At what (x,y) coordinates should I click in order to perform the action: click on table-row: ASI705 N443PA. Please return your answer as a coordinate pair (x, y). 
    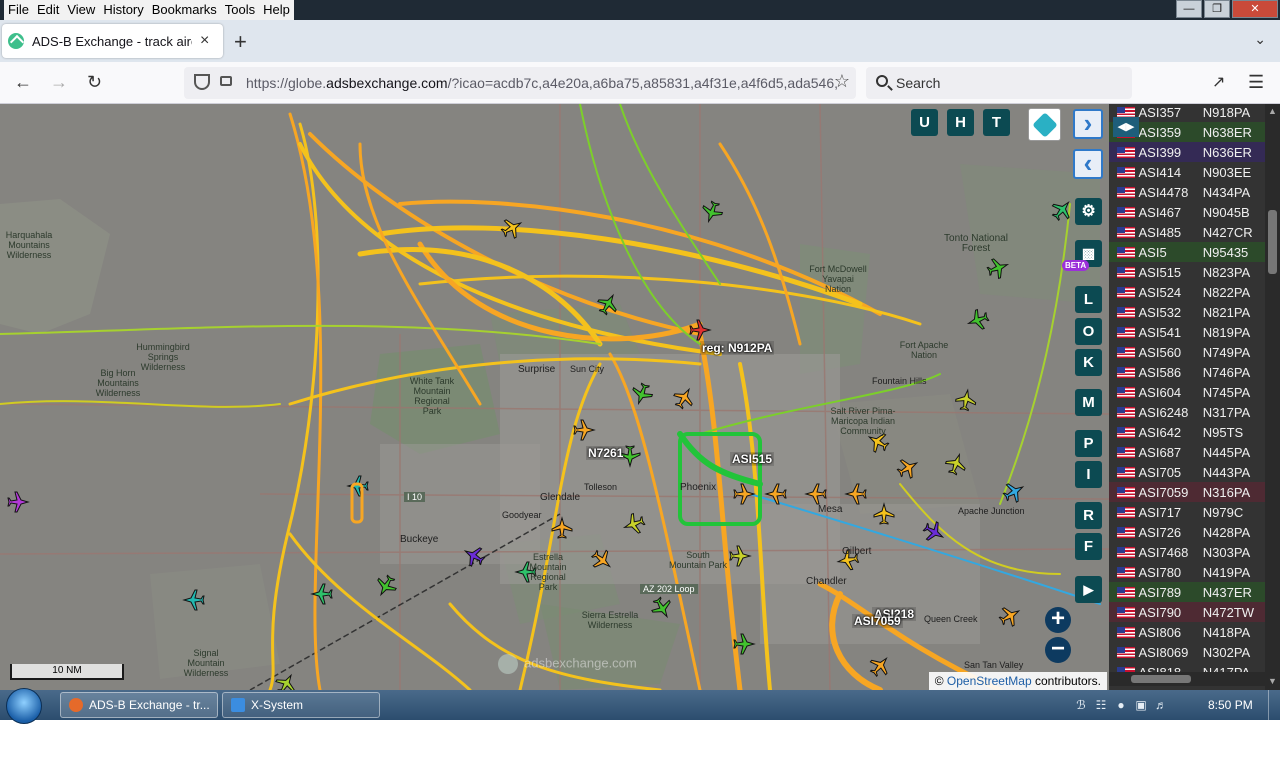
    Looking at the image, I should click on (1187, 472).